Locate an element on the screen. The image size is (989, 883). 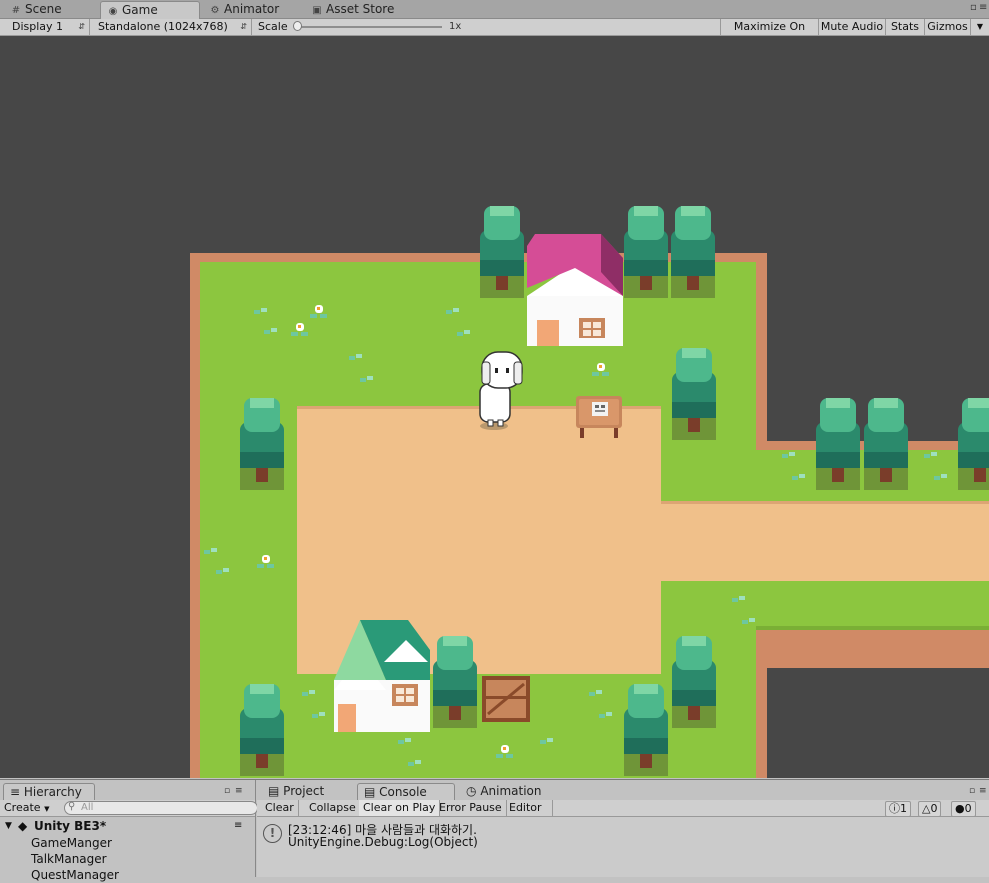
clock-icon: ◷ is located at coordinates (471, 791).